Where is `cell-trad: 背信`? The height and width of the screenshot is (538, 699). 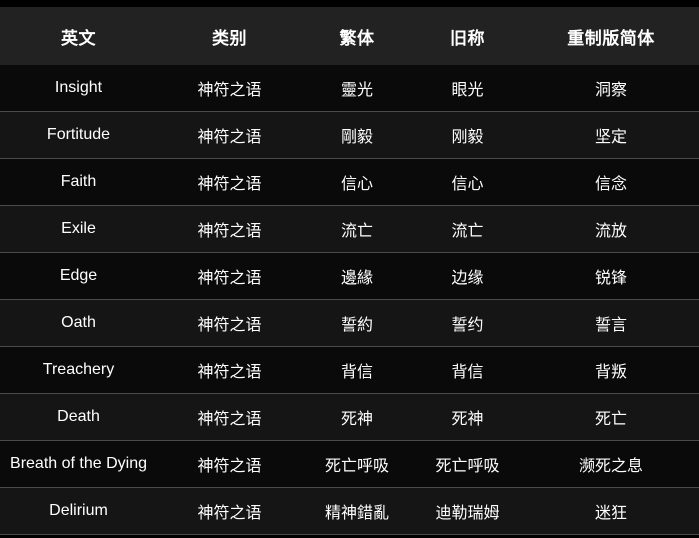 cell-trad: 背信 is located at coordinates (357, 370).